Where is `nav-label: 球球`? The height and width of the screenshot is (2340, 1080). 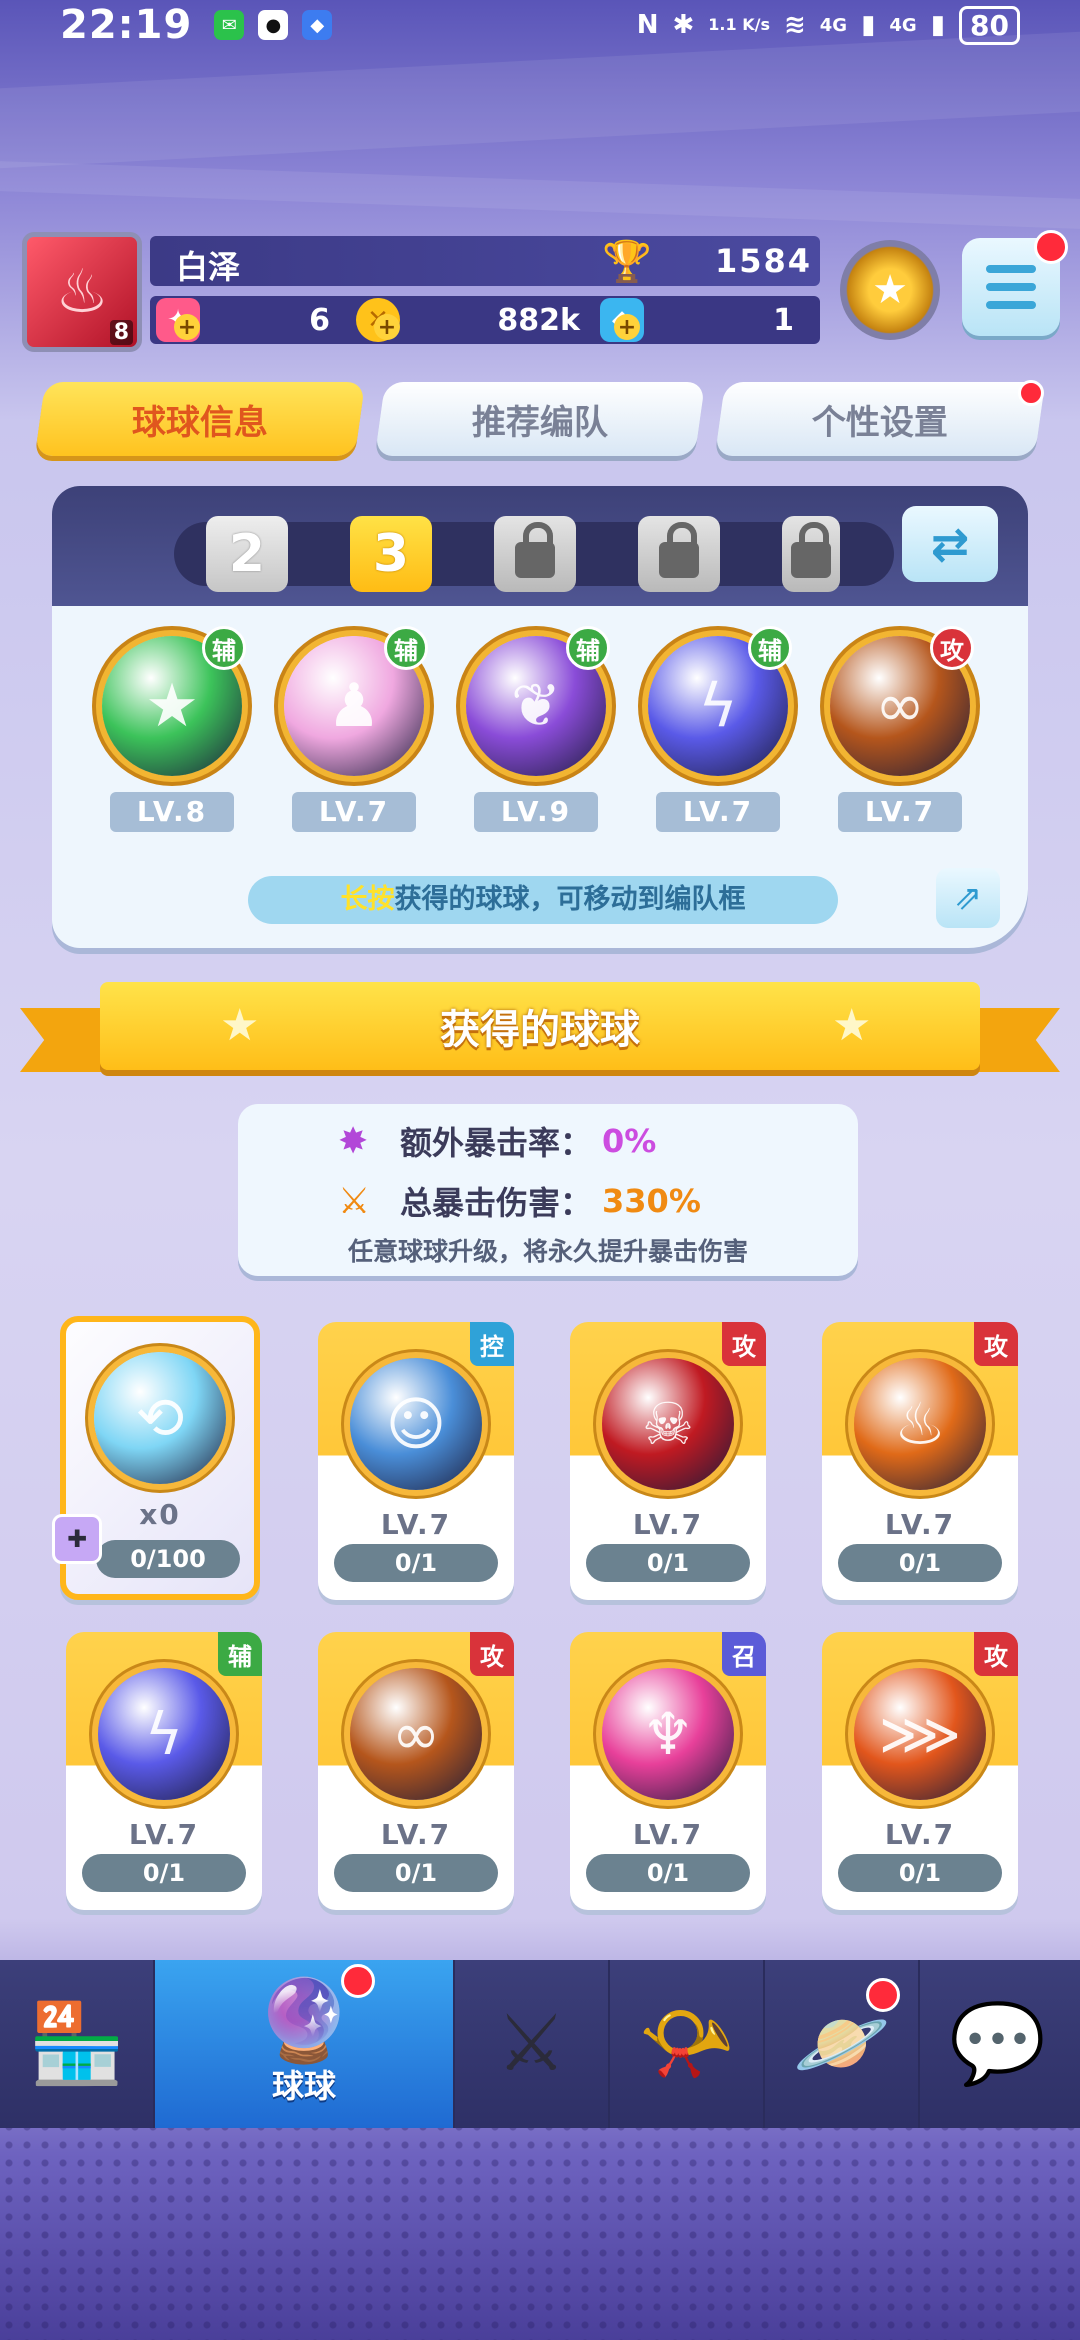
nav-label: 球球 is located at coordinates (303, 2086).